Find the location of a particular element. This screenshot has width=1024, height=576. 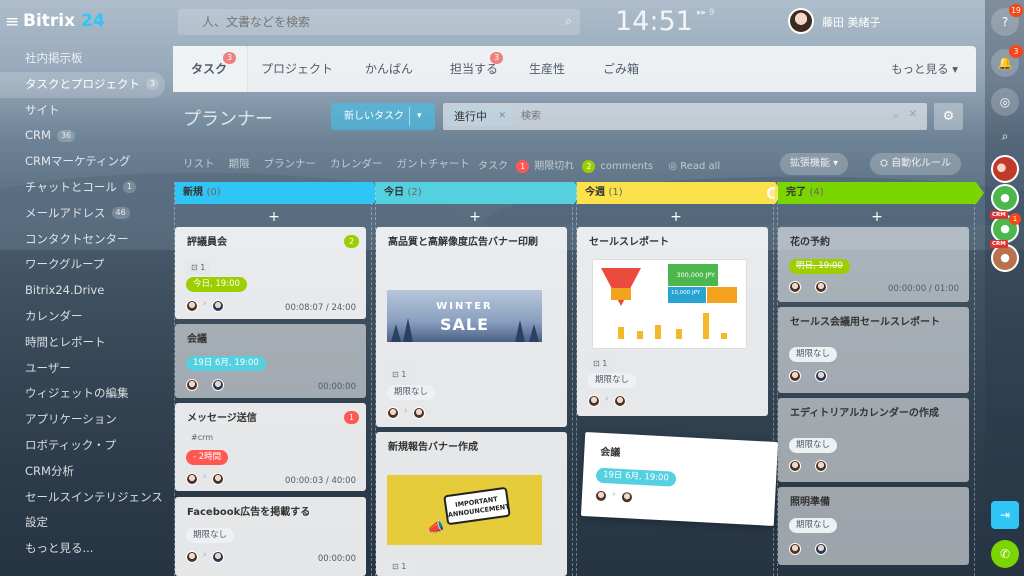

tab-1: プロジェクト is located at coordinates (297, 69).